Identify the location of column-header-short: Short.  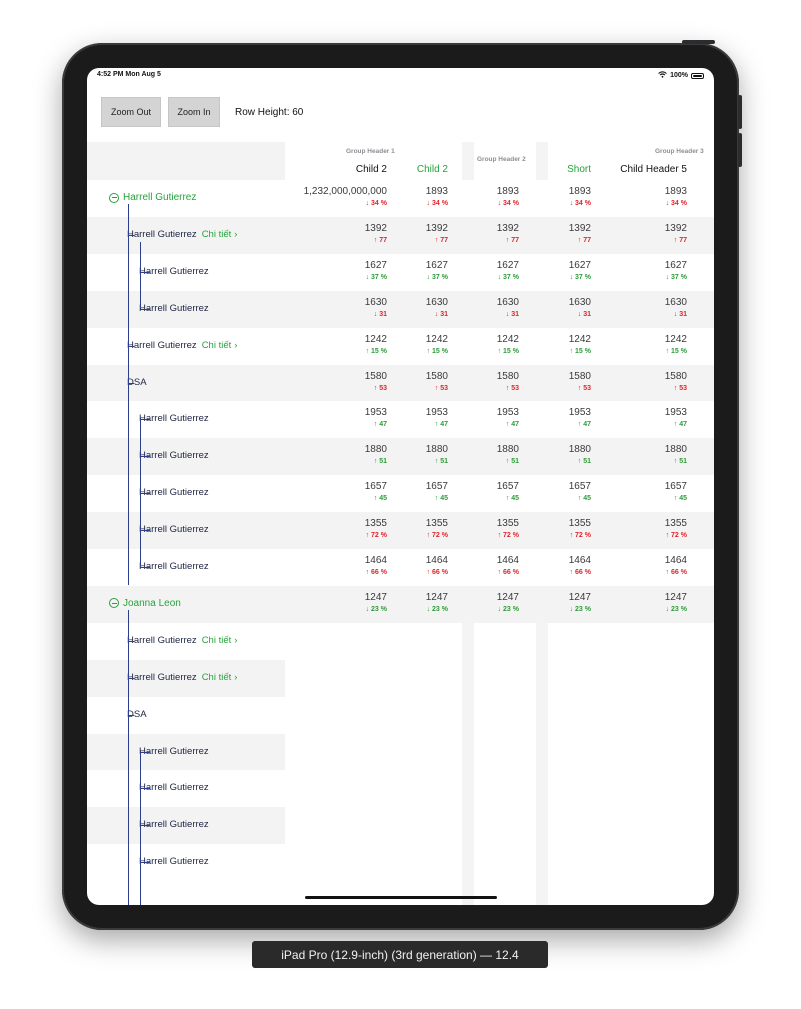
(566, 169).